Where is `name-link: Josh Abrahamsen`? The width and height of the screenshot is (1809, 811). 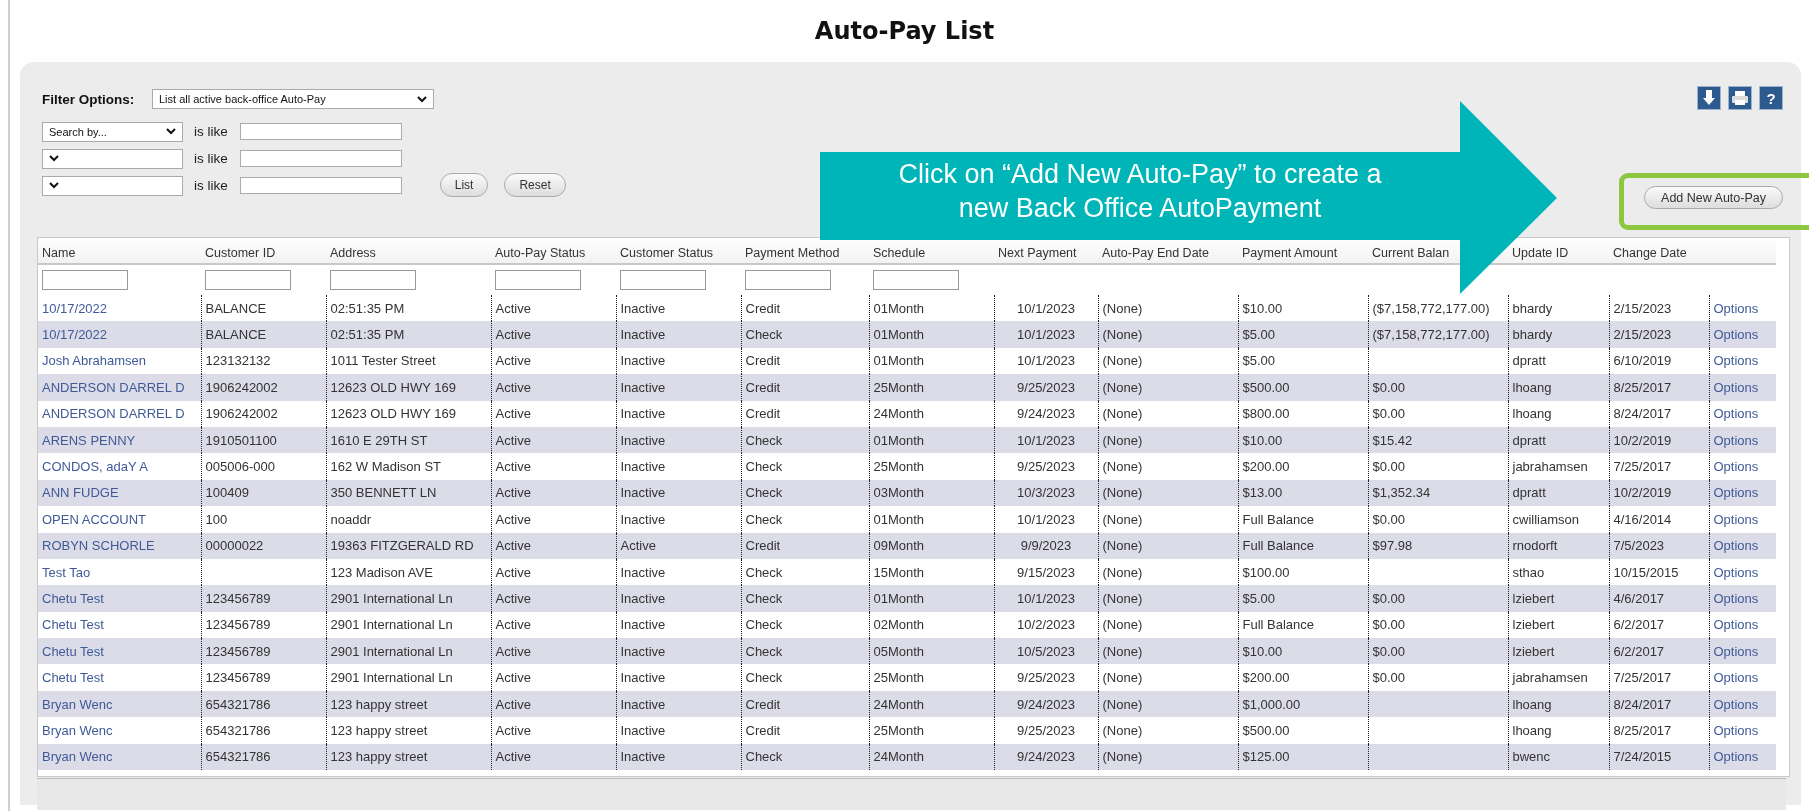
name-link: Josh Abrahamsen is located at coordinates (94, 361).